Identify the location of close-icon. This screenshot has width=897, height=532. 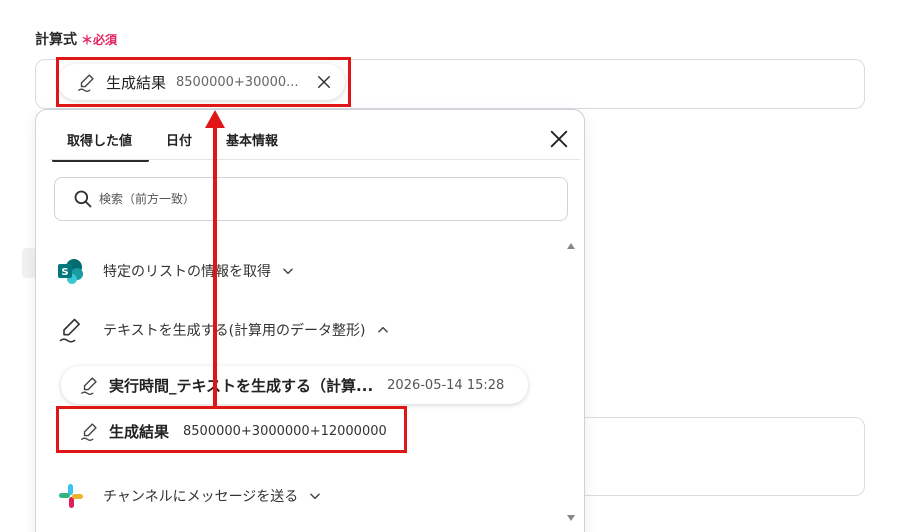
(559, 139).